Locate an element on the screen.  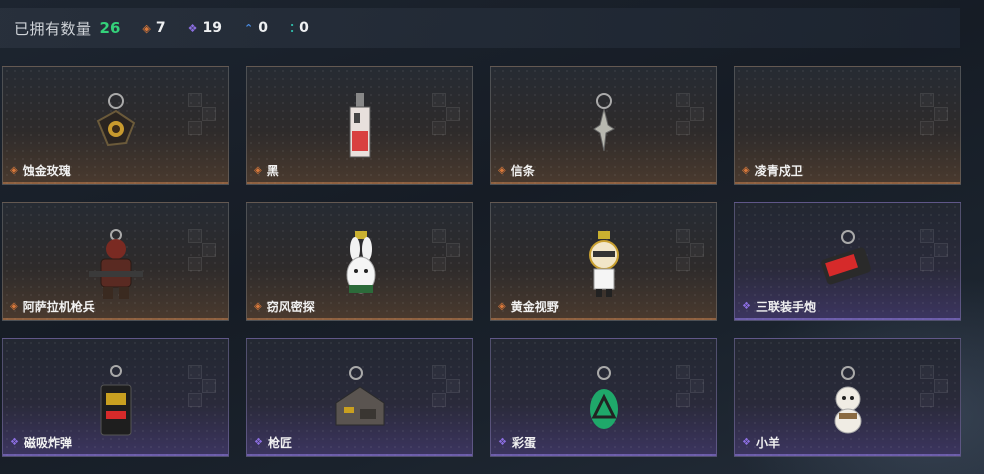
card-label: ◈ 信条 is located at coordinates (516, 170).